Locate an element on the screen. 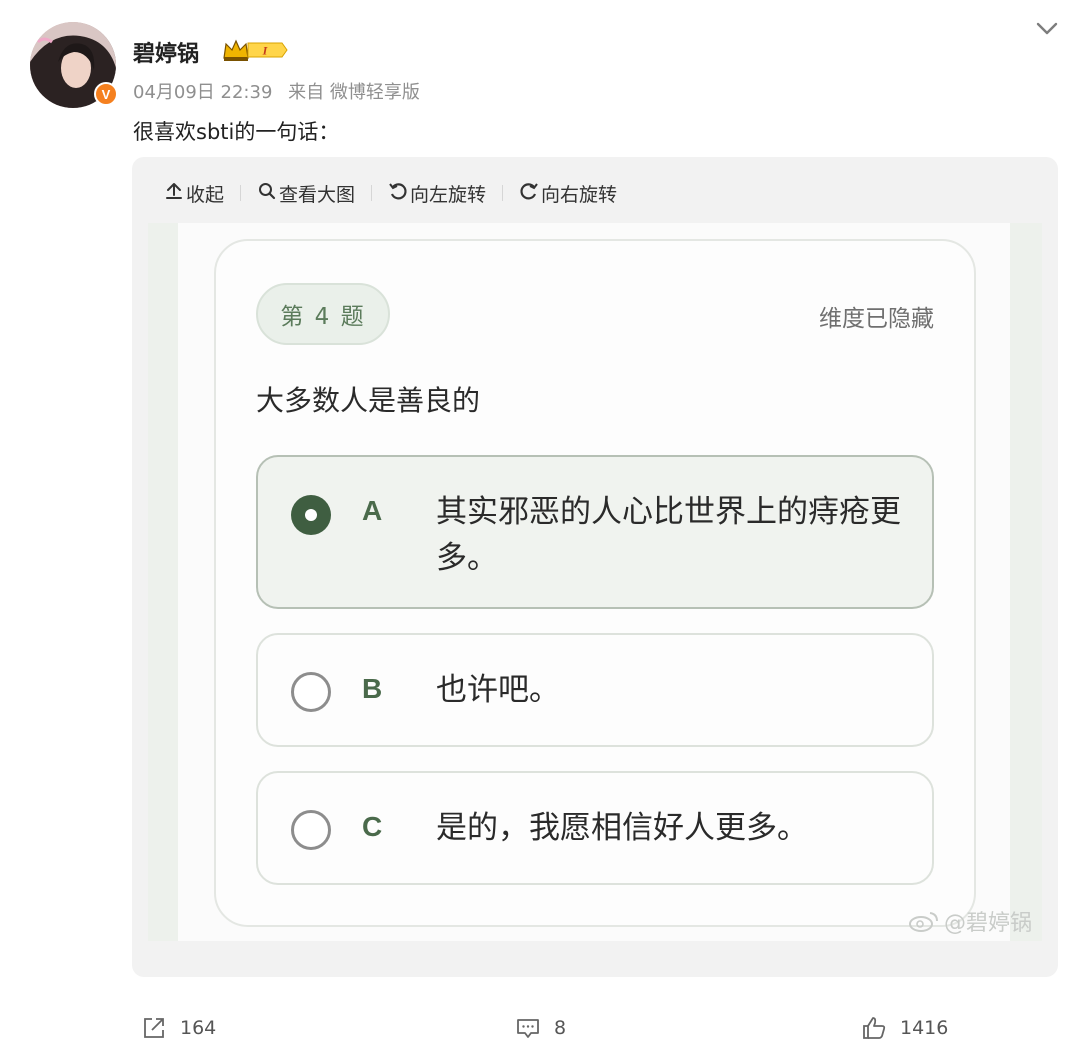 This screenshot has height=1054, width=1080. verified-badge-icon: V is located at coordinates (106, 94).